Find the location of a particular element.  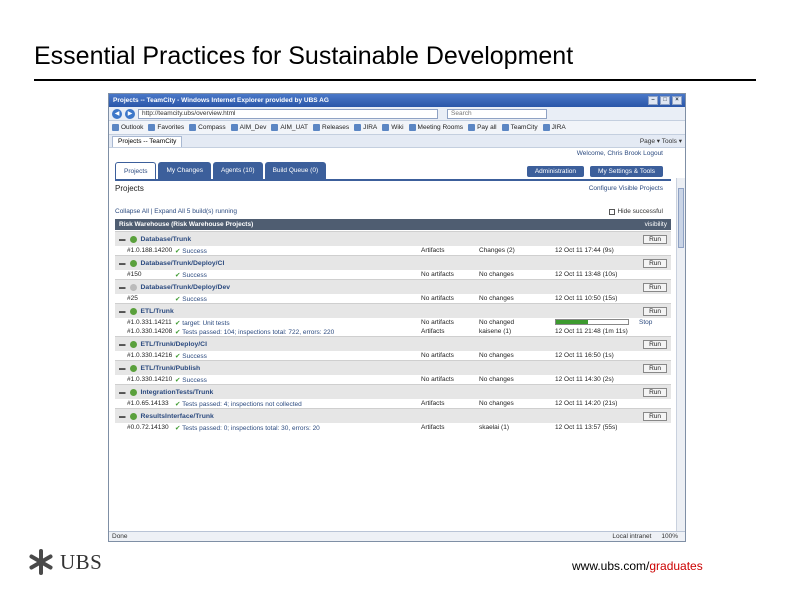

build-number: #1.0.188.14200 is located at coordinates (149, 250).